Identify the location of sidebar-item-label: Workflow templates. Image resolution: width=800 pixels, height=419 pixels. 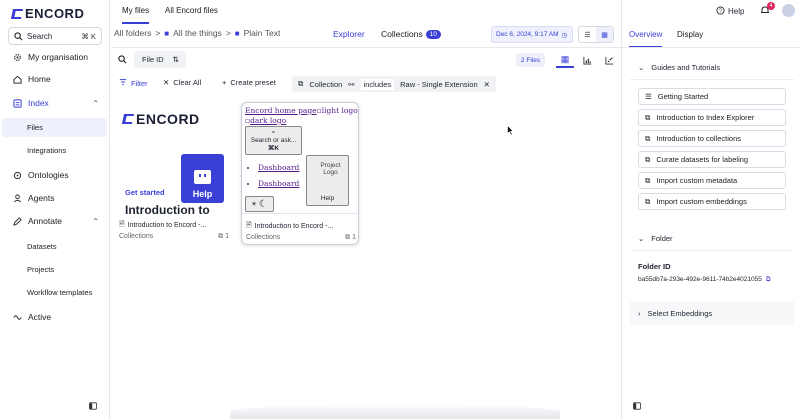
(60, 292).